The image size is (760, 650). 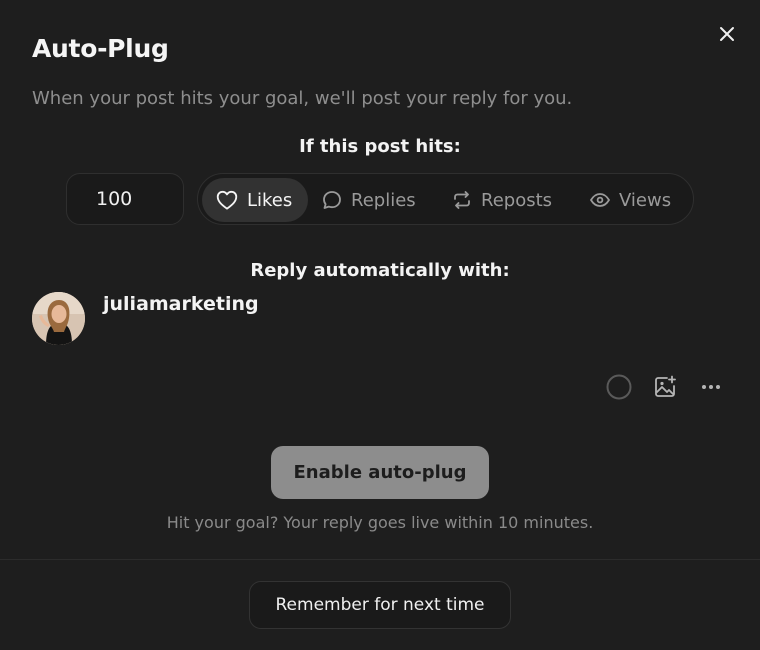 I want to click on enable-auto-plug-button: Enable auto-plug, so click(x=380, y=472).